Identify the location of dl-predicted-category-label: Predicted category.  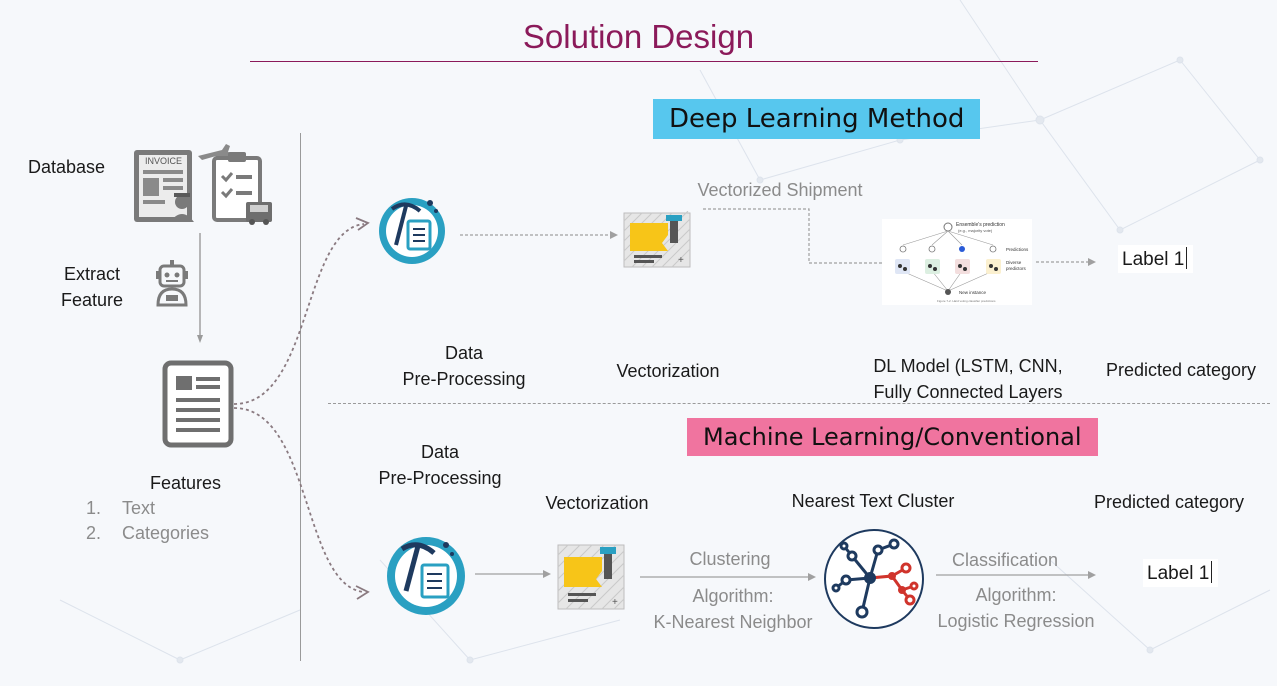
(1181, 370).